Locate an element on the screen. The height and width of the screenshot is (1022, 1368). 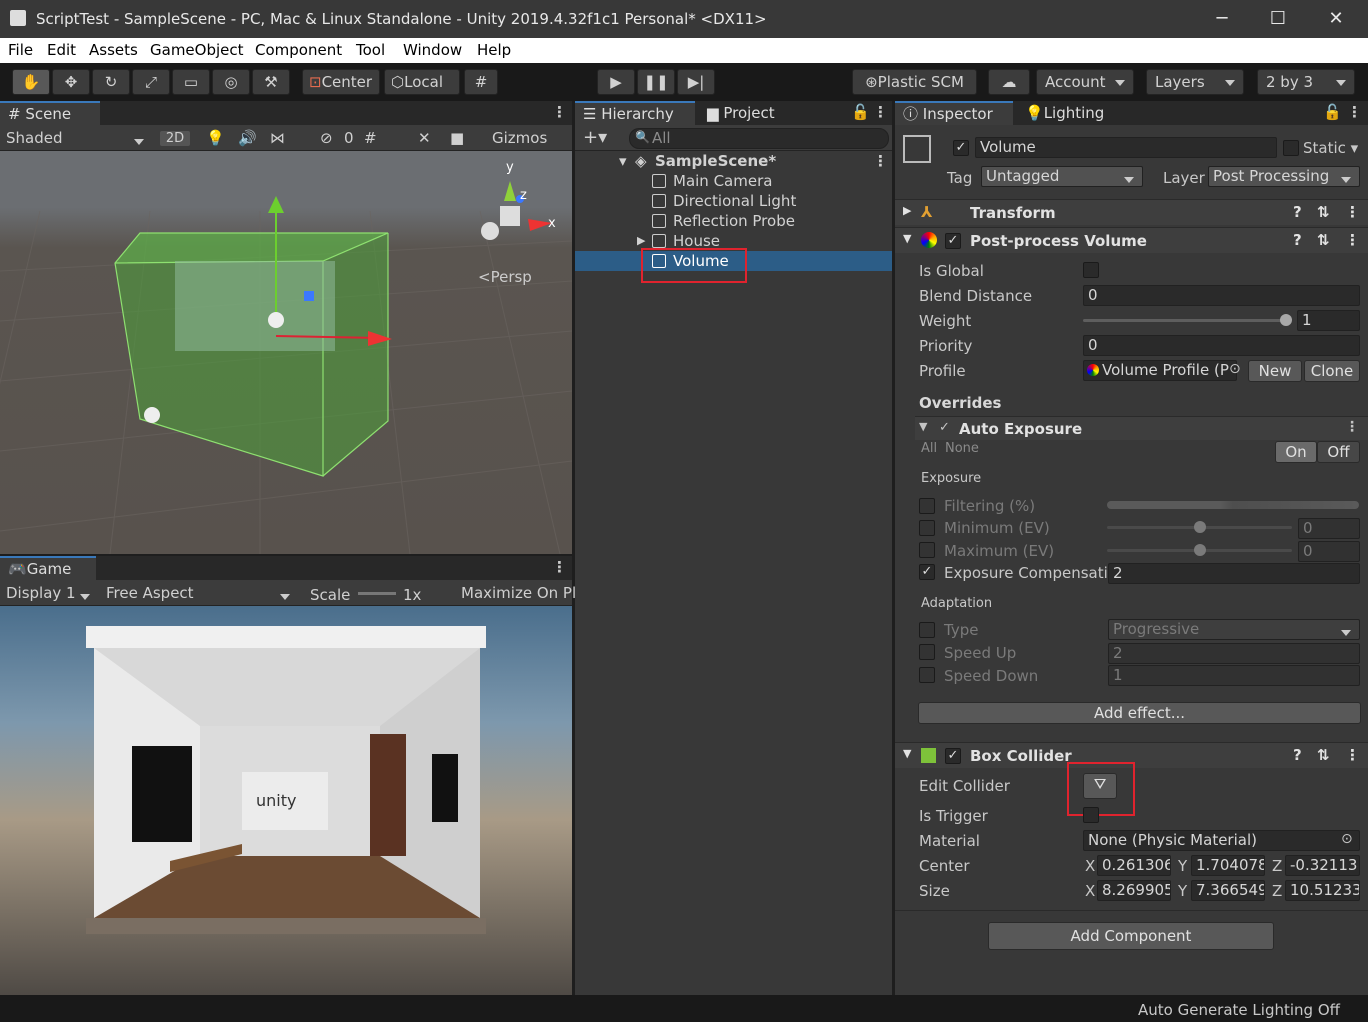
toggle-all-link: All is located at coordinates (929, 448).